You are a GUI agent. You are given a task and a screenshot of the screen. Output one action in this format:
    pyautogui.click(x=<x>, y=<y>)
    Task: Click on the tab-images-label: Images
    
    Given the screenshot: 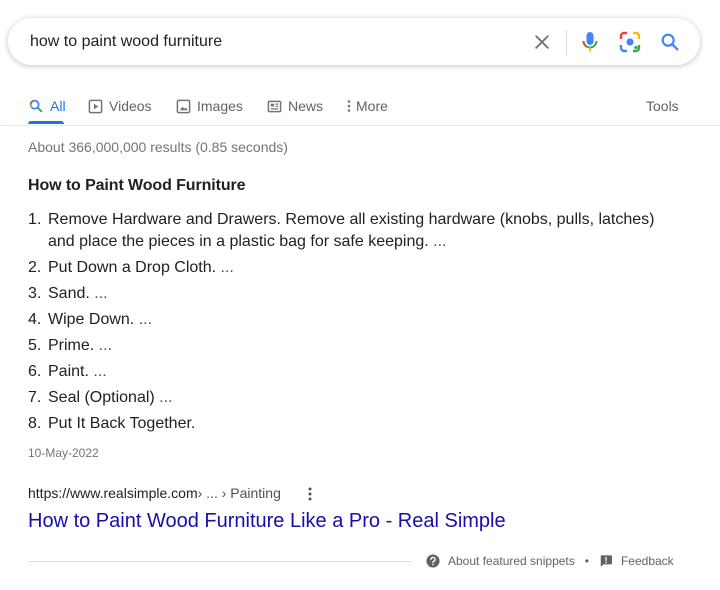 What is the action you would take?
    pyautogui.click(x=220, y=106)
    